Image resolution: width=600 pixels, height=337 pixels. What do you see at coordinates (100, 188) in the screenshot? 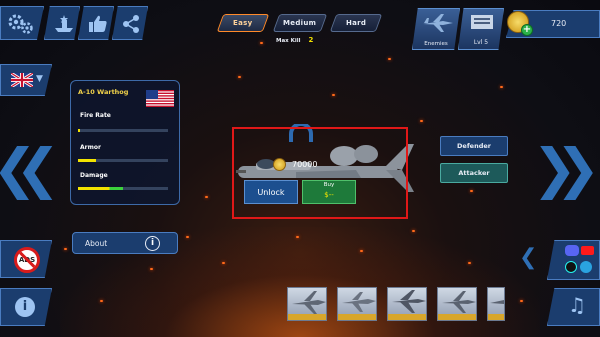
I see `stat-damage-fill` at bounding box center [100, 188].